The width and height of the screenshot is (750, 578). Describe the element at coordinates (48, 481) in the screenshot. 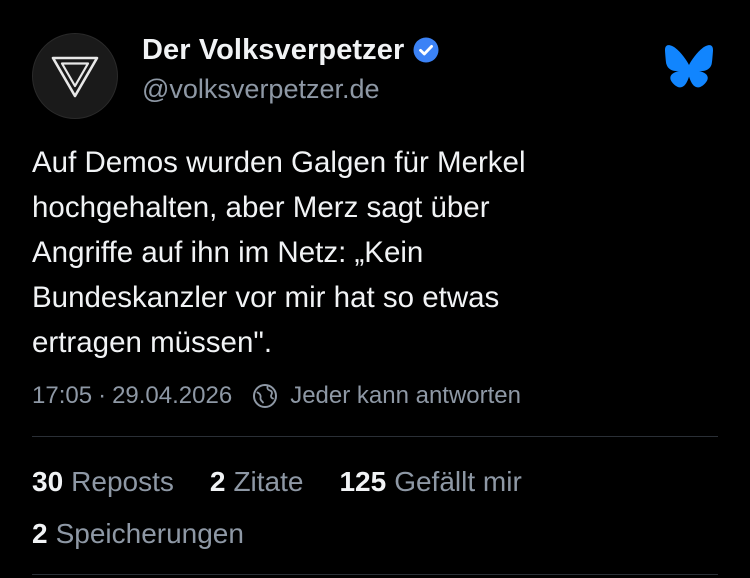

I see `reposts-count: 30` at that location.